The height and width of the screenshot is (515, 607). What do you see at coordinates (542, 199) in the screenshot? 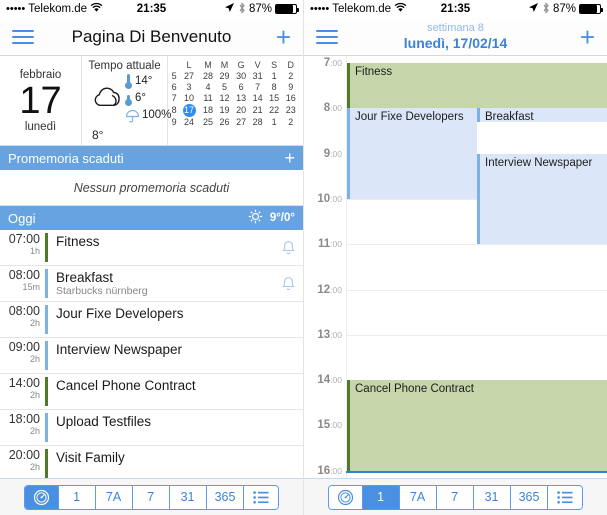
I see `calendar-event-block: Interview Newspaper` at bounding box center [542, 199].